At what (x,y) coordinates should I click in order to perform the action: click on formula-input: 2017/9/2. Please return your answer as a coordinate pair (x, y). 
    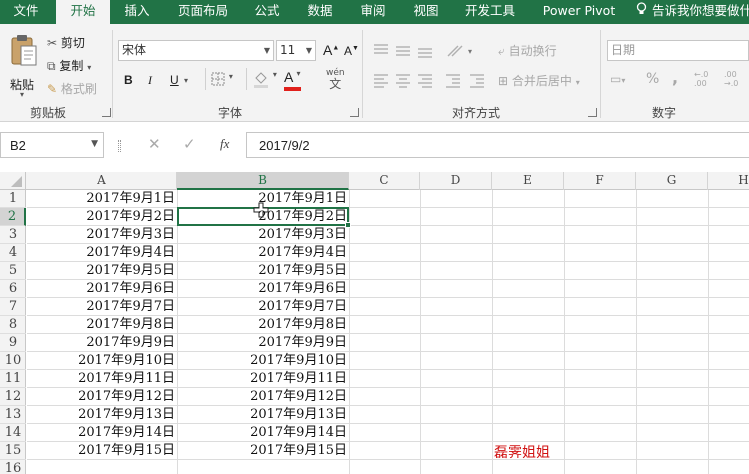
    Looking at the image, I should click on (497, 145).